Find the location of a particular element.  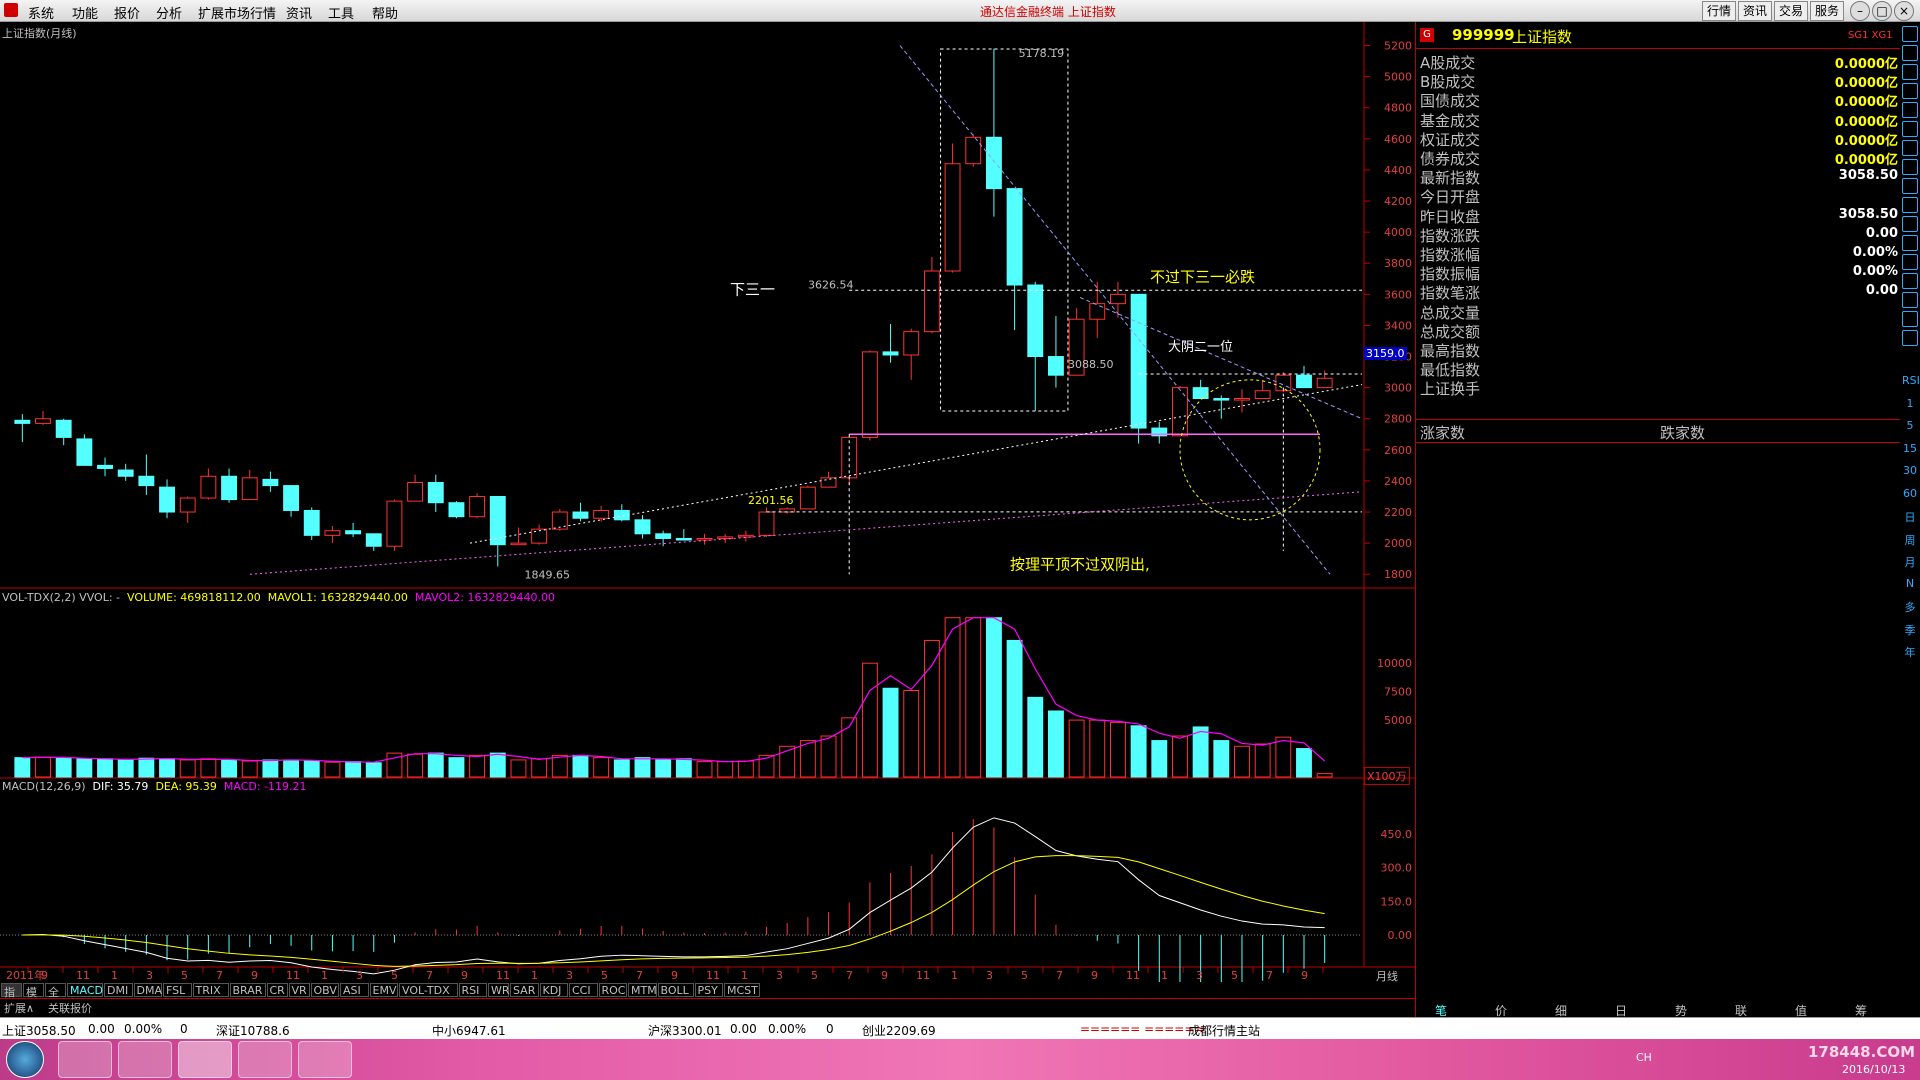

taskbar-folder-icon is located at coordinates (145, 1059).